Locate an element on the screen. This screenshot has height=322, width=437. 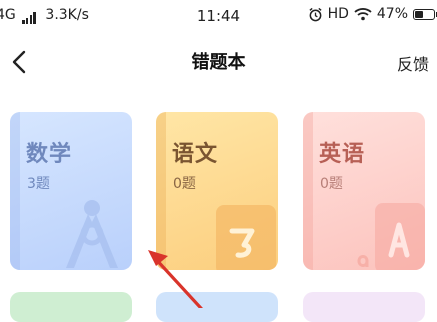
notebook-chinese: 语文 0题 is located at coordinates (217, 191).